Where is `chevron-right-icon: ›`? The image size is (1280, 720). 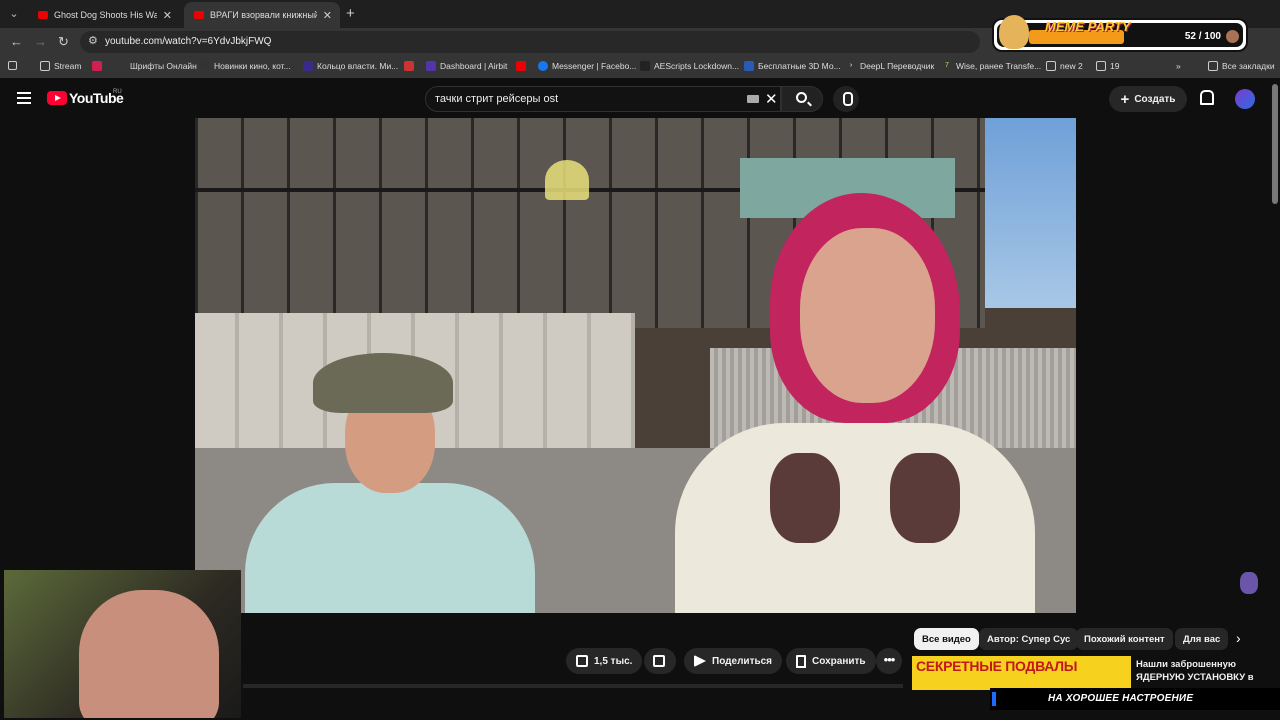 chevron-right-icon: › is located at coordinates (1238, 638).